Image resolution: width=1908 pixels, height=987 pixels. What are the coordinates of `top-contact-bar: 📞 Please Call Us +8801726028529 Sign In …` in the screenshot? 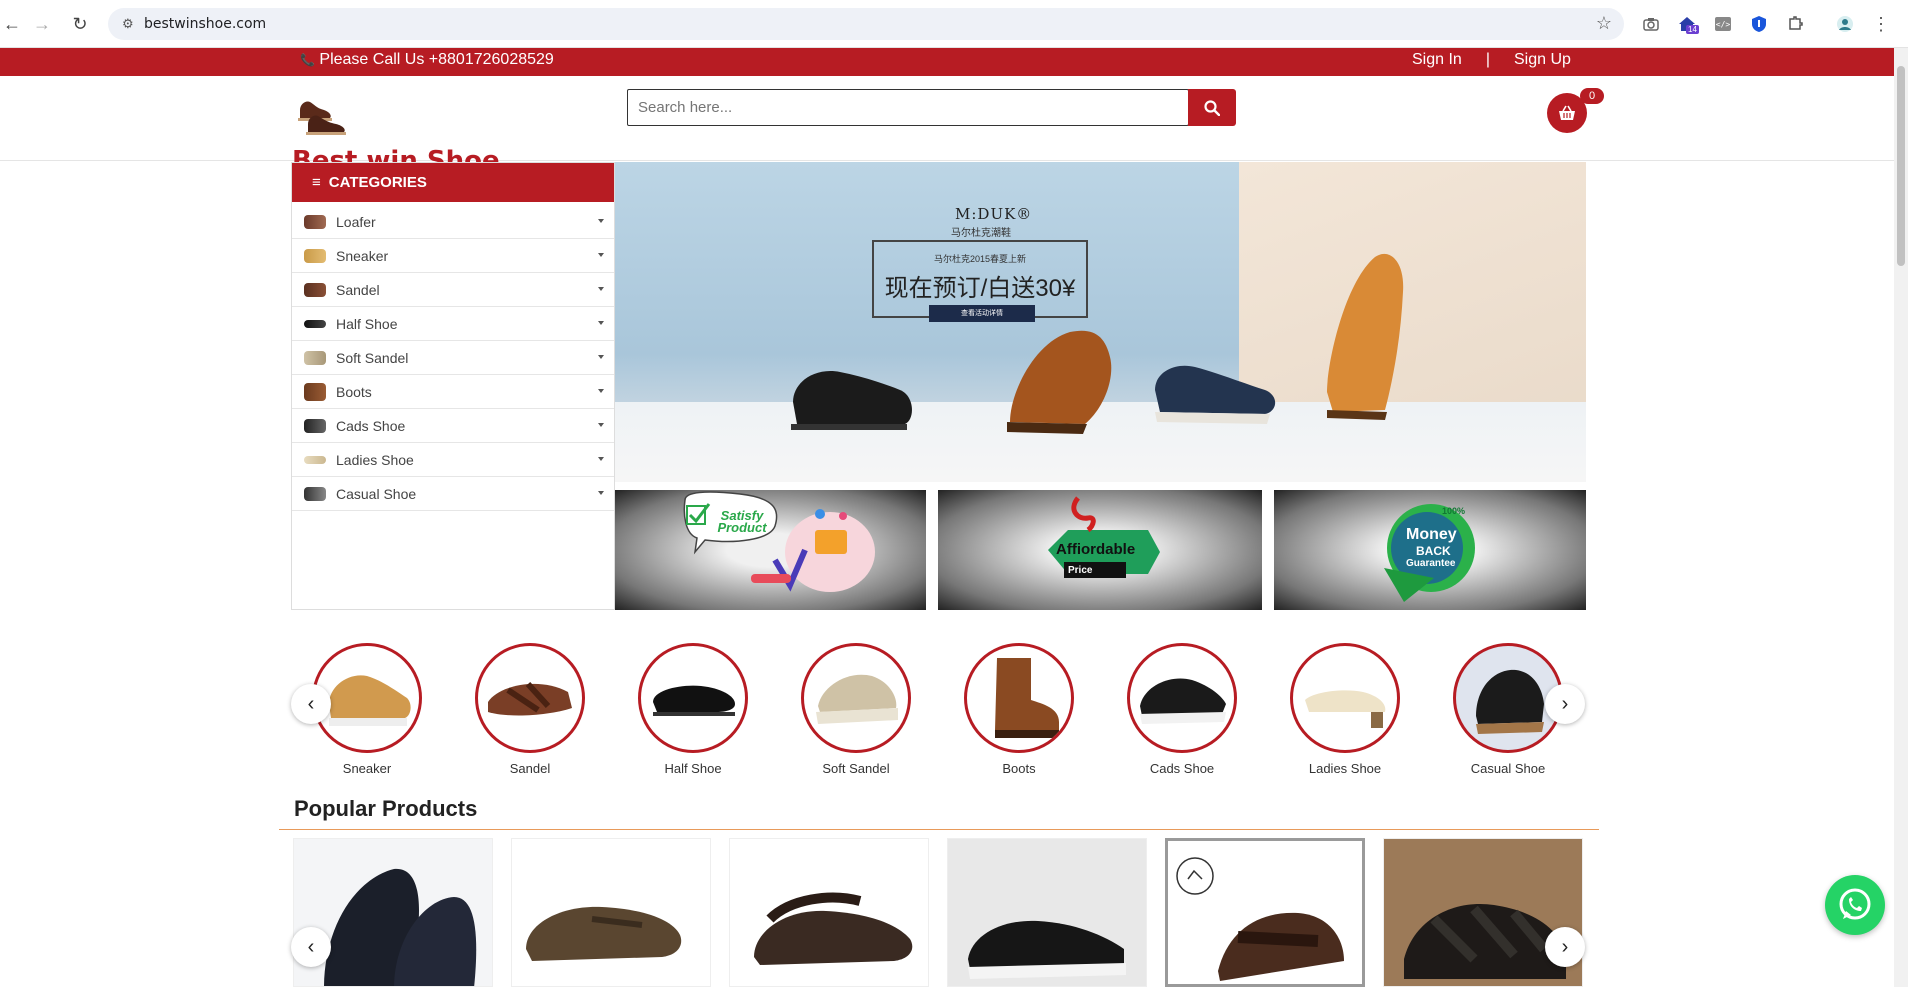 It's located at (947, 62).